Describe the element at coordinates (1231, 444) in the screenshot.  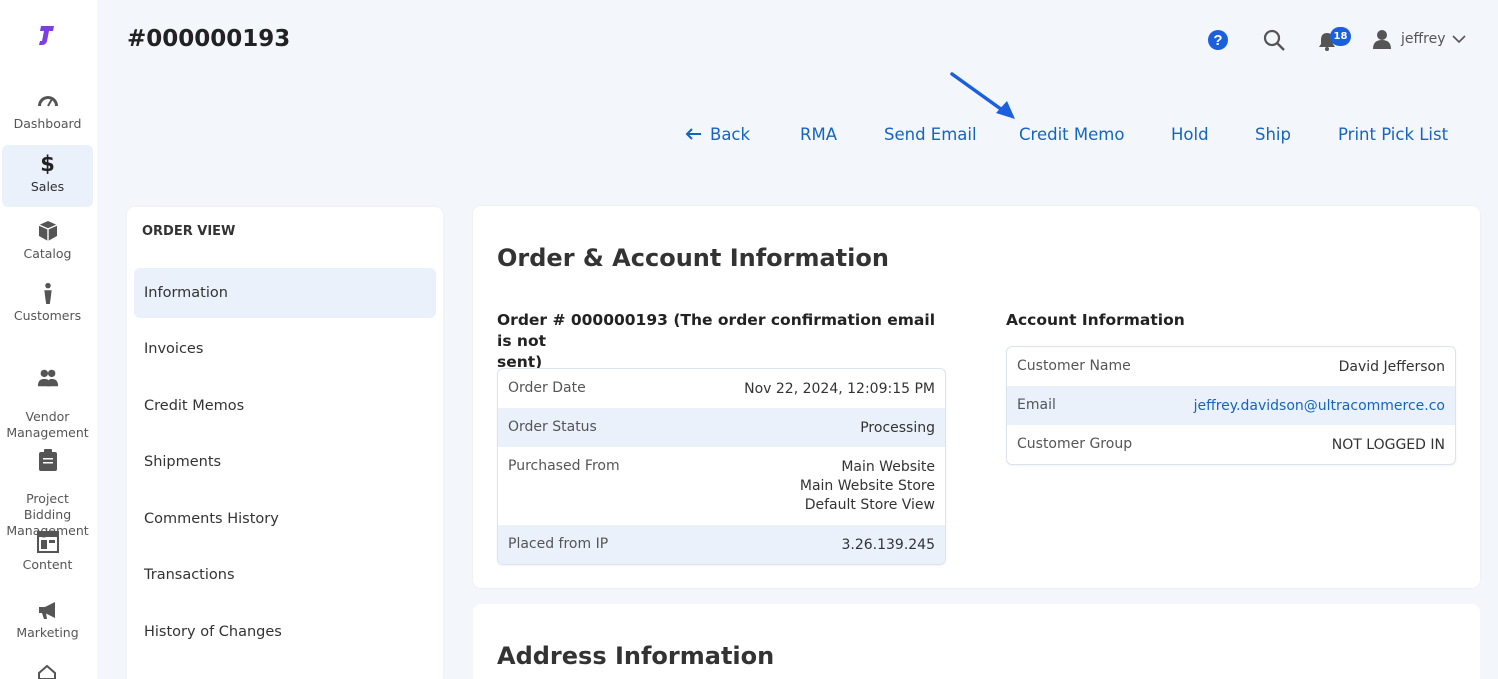
I see `table-row: Customer Group NOT LOGGED IN` at that location.